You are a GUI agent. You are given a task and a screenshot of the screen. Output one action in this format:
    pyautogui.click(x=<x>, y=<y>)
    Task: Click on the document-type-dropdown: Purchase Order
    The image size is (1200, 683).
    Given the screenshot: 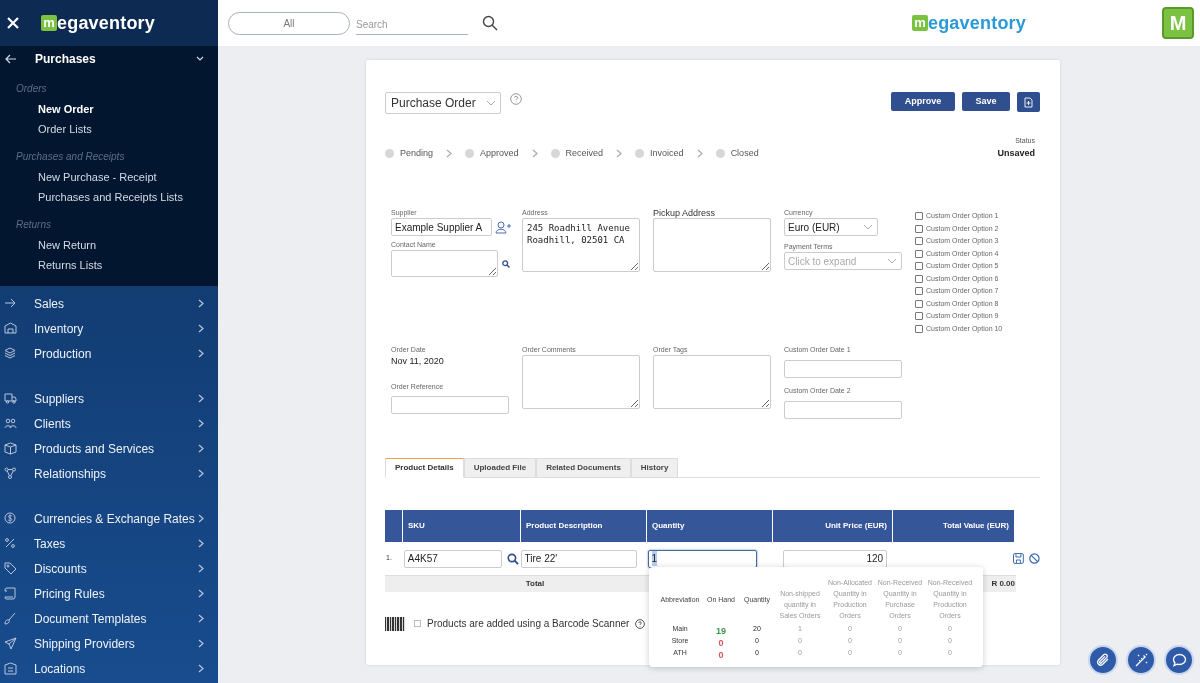 What is the action you would take?
    pyautogui.click(x=443, y=103)
    